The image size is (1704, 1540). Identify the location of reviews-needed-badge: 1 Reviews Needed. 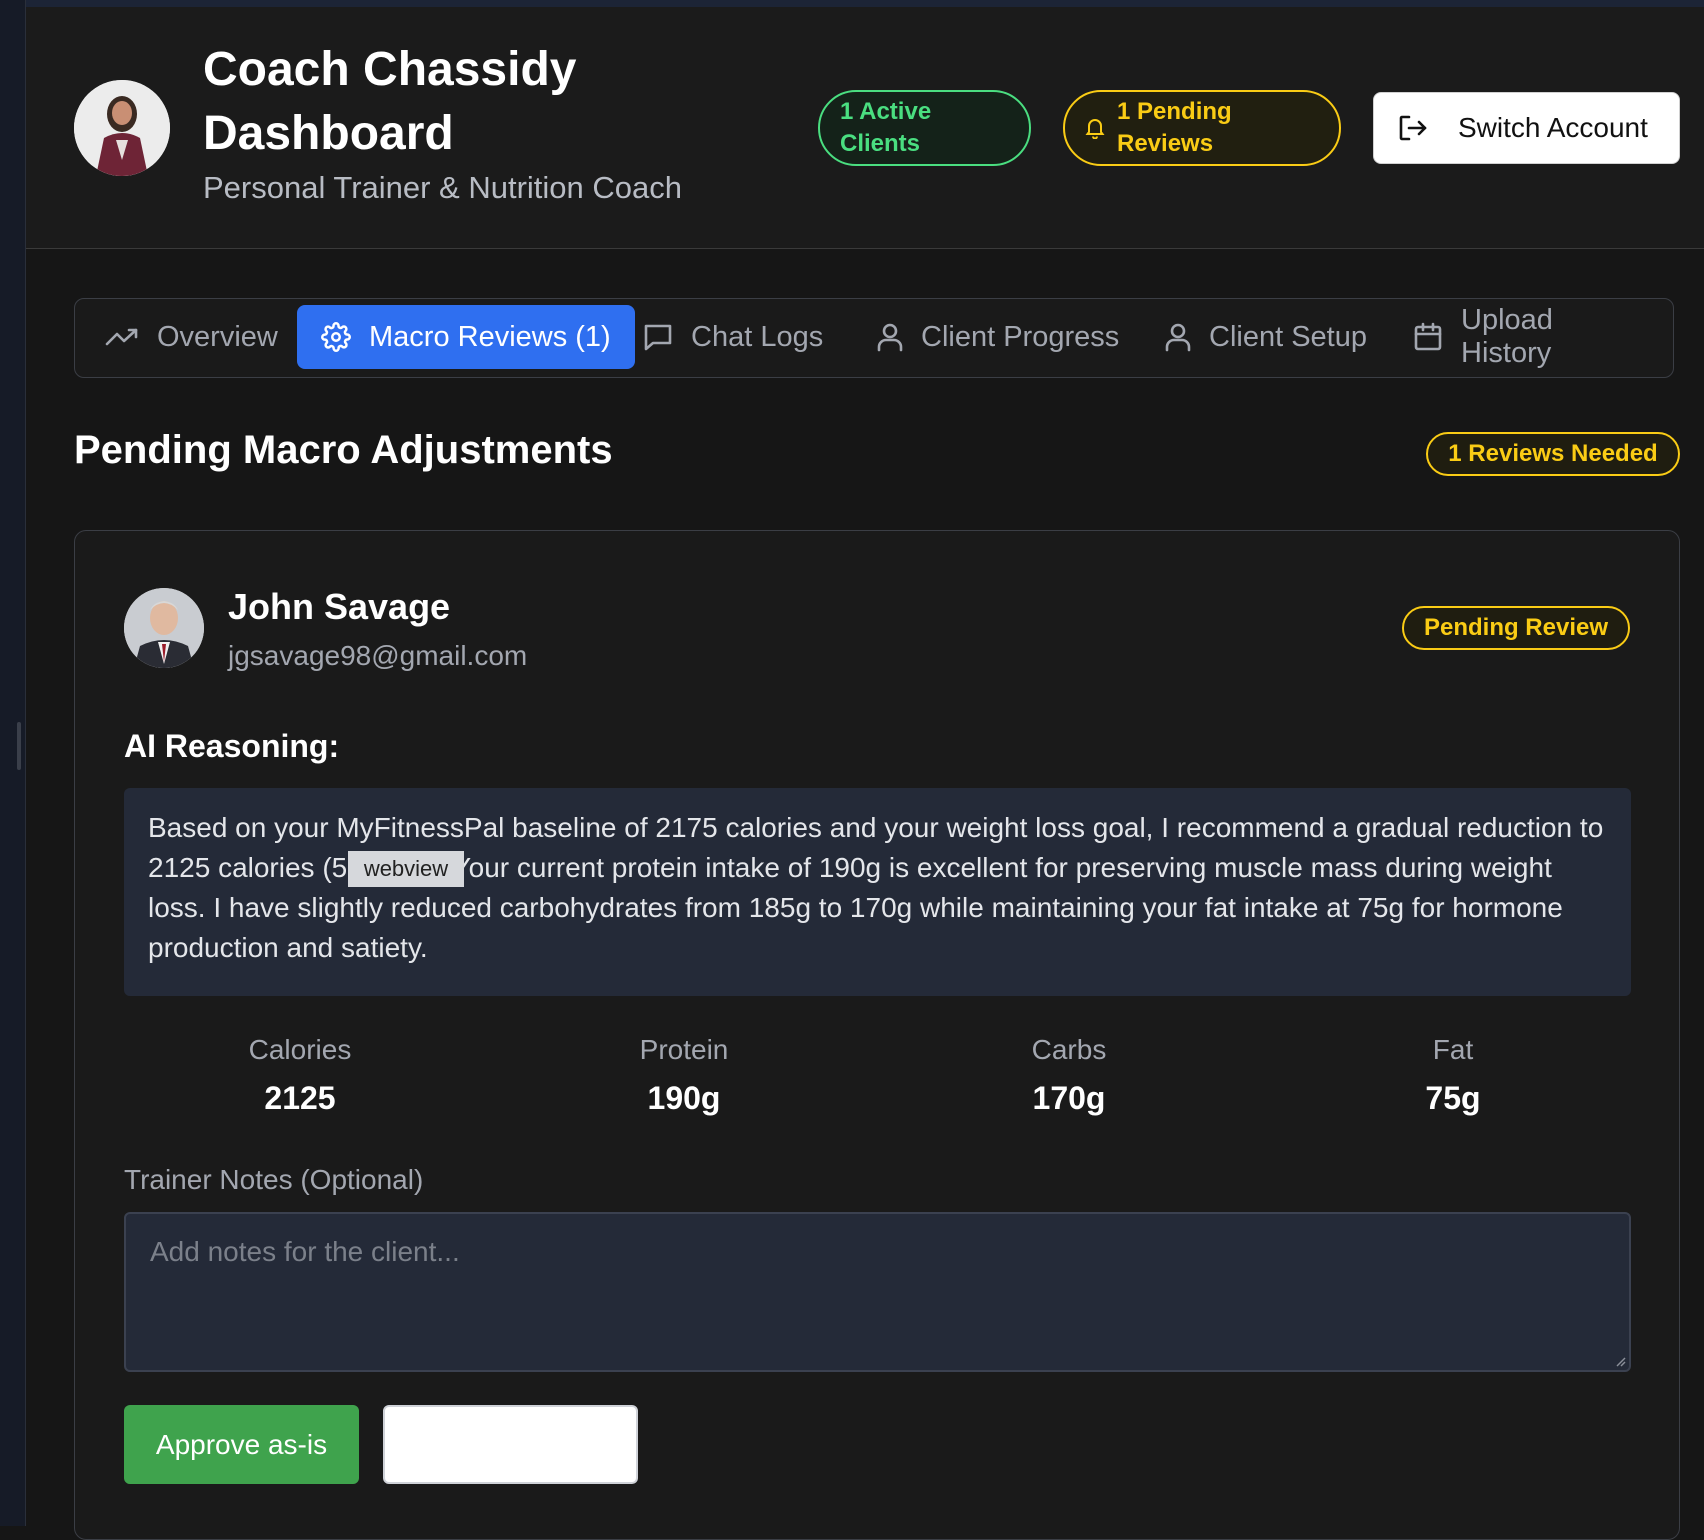
(1553, 454).